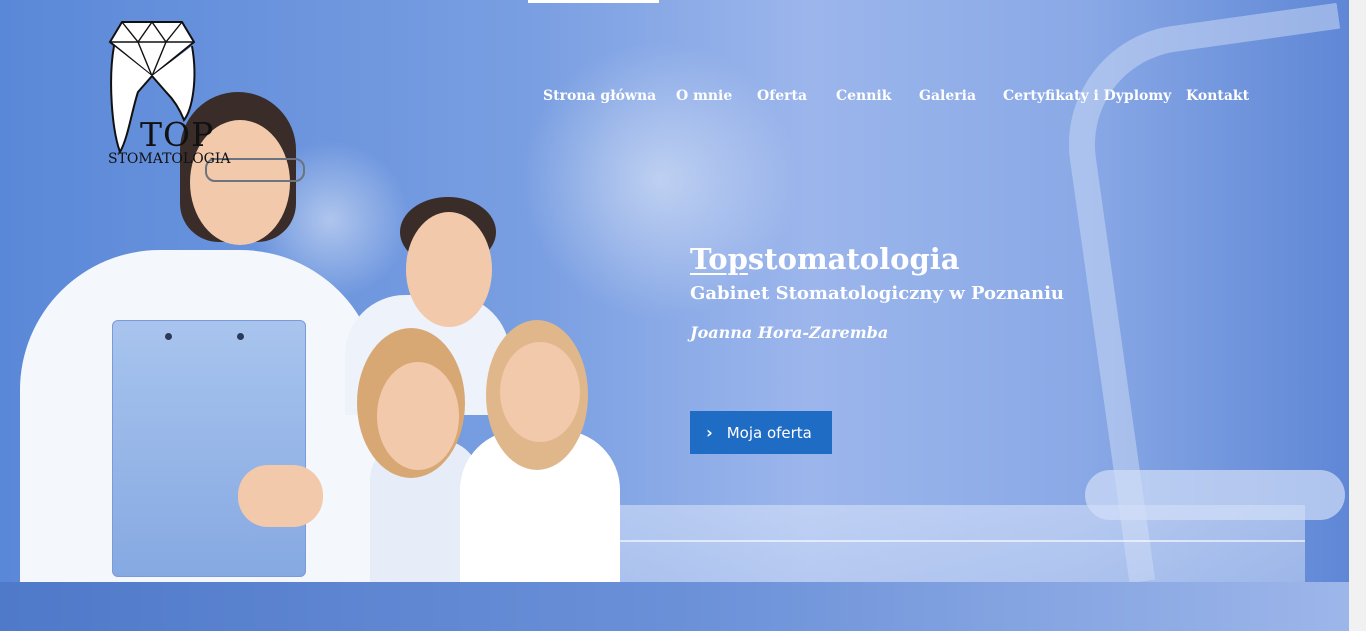 This screenshot has height=631, width=1366. I want to click on active-page-indicator, so click(593, 1).